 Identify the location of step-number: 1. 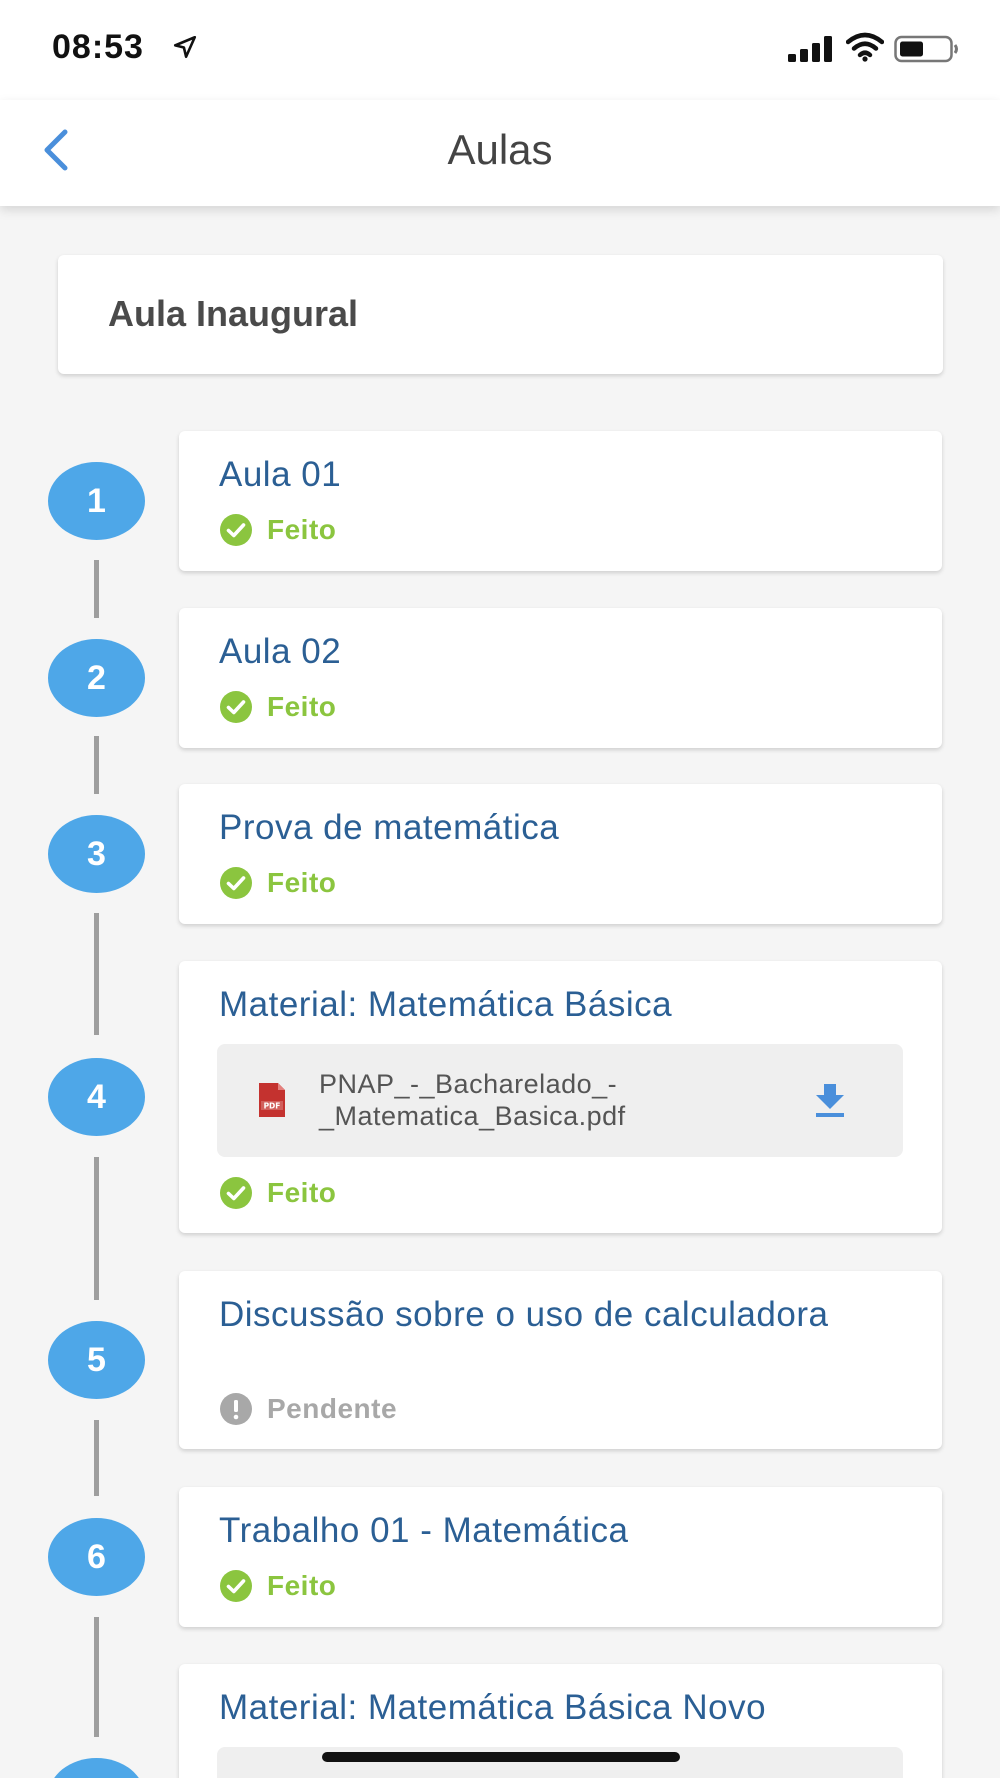
(96, 501).